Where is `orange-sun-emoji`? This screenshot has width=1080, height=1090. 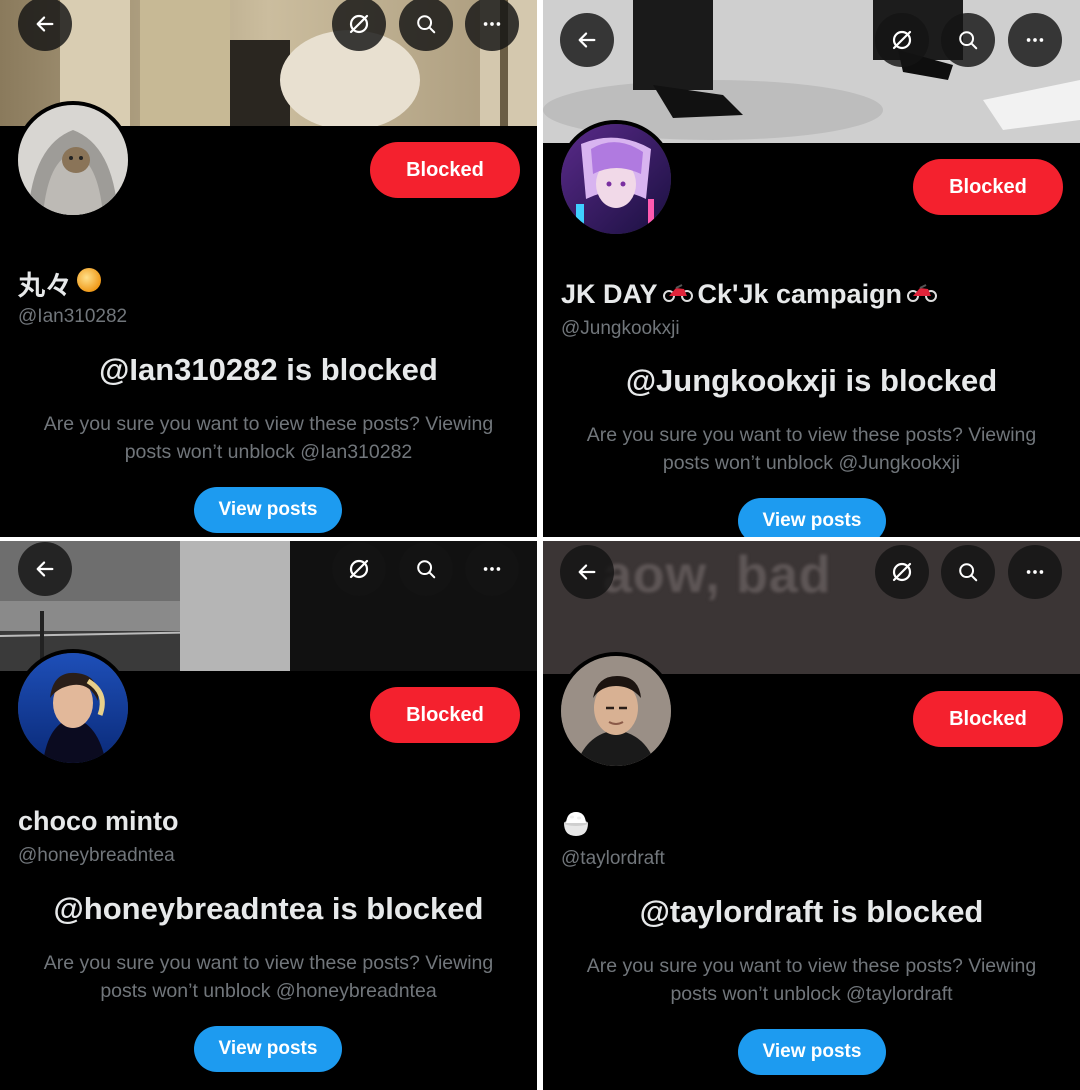 orange-sun-emoji is located at coordinates (89, 283).